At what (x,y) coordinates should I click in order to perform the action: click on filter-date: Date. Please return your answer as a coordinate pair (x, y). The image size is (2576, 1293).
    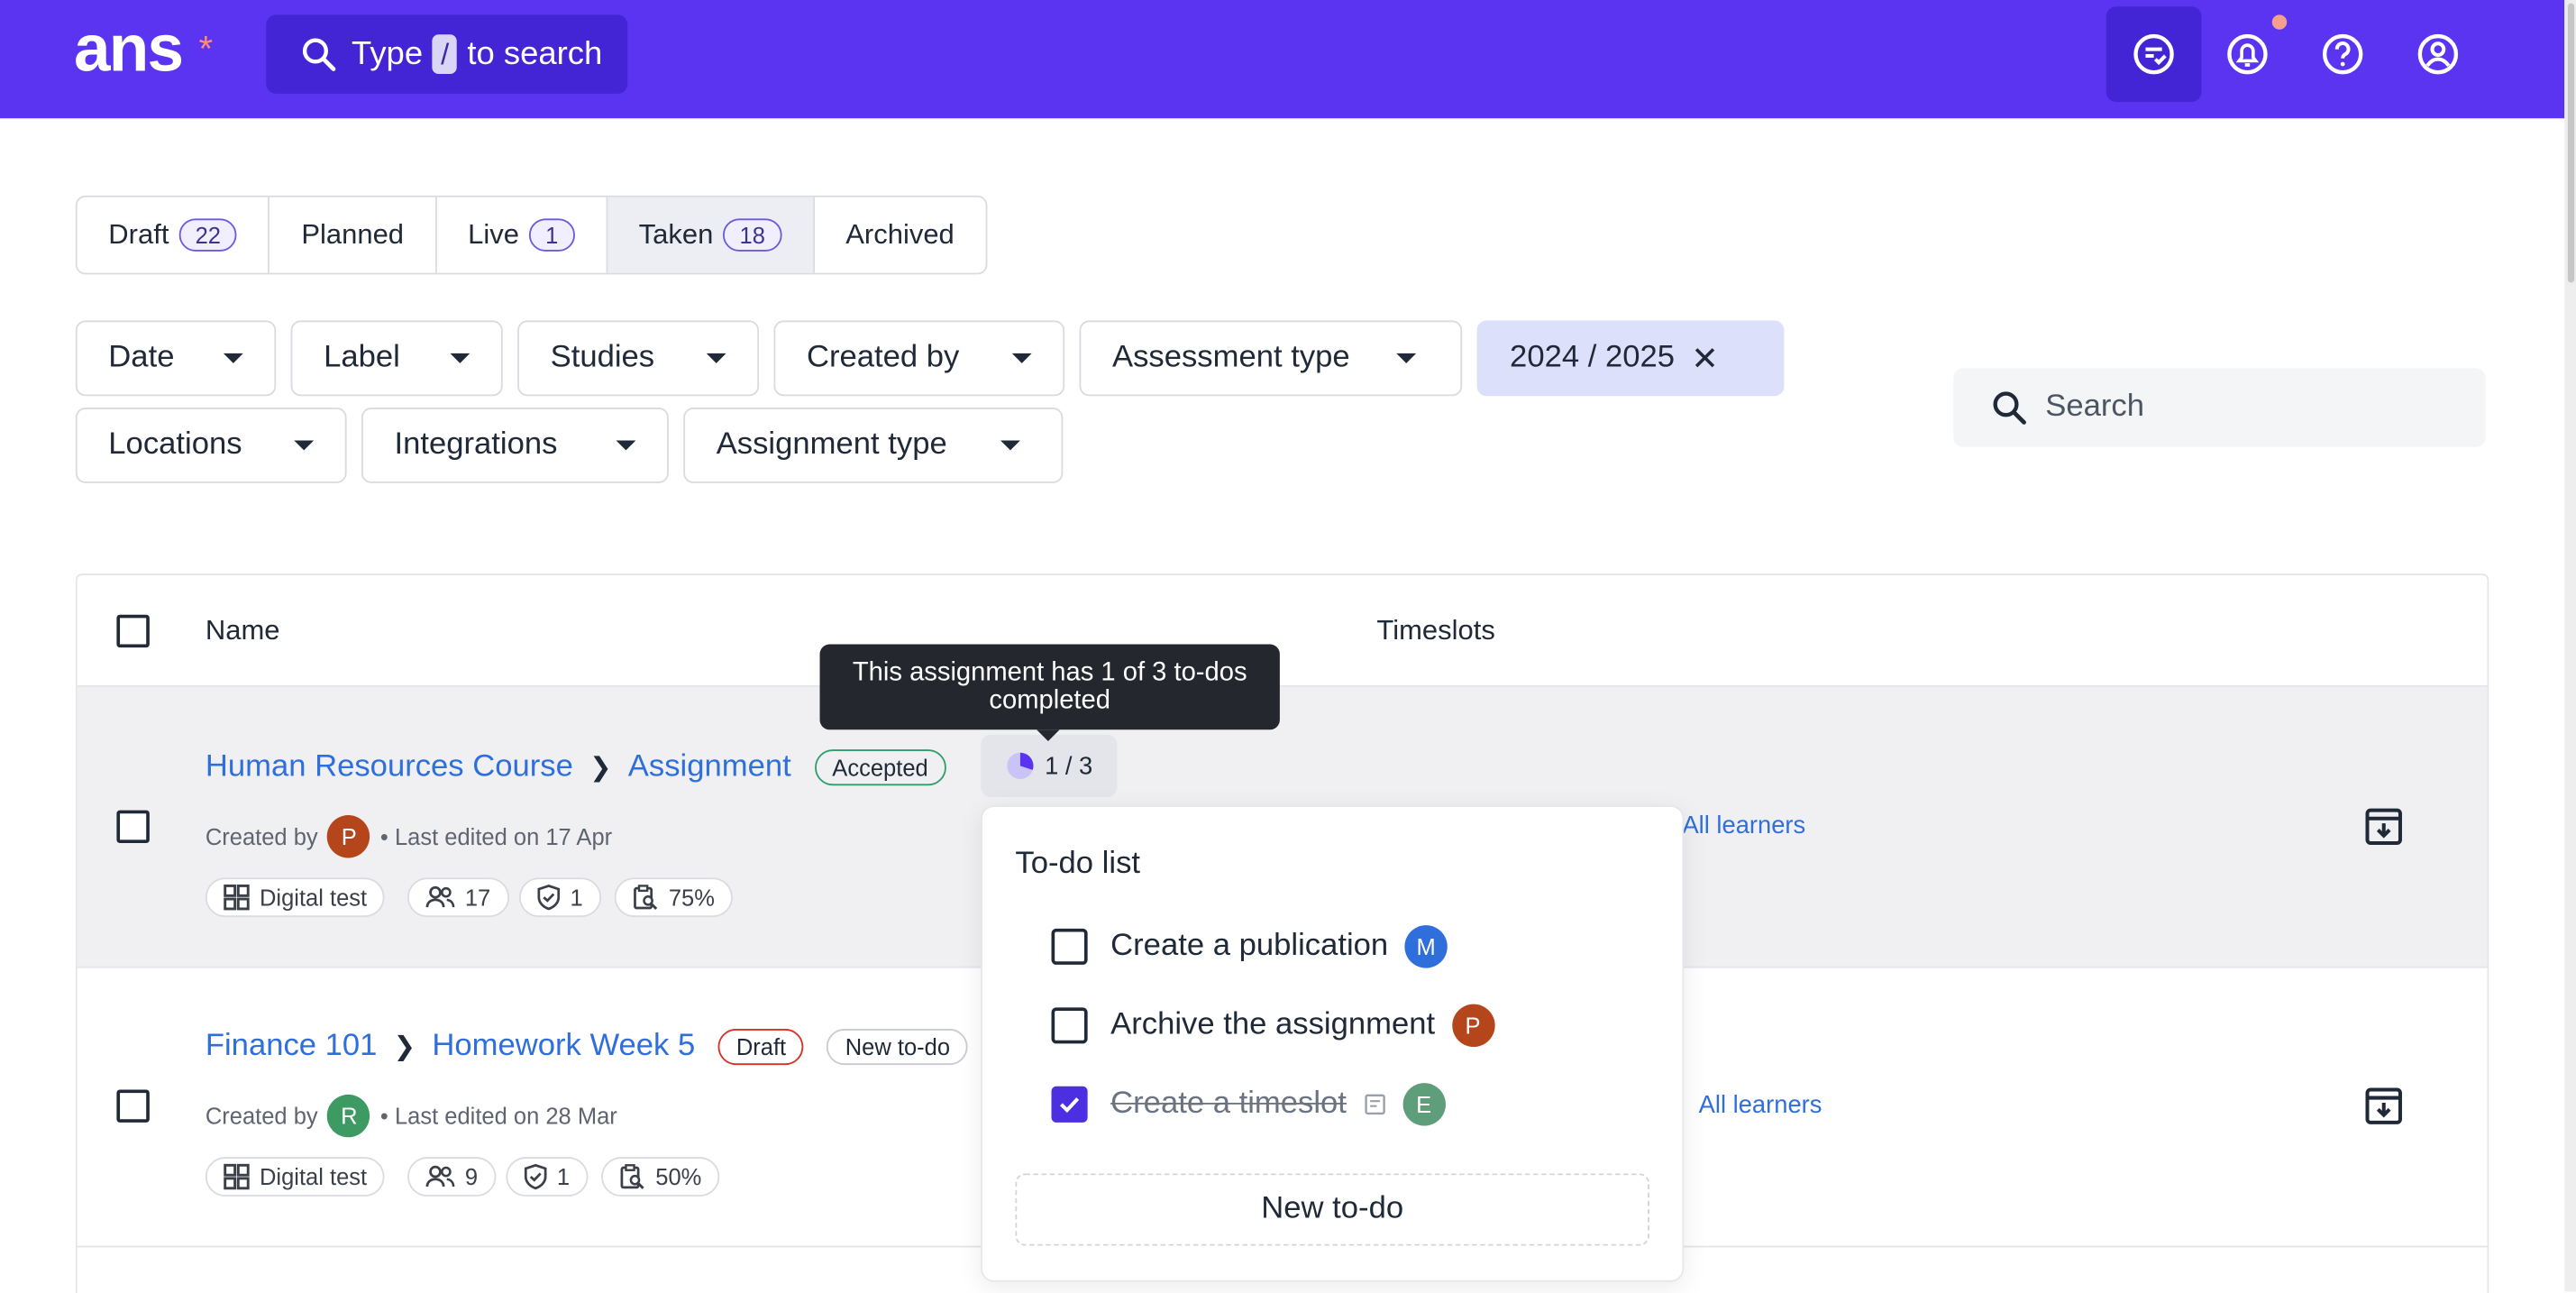
    Looking at the image, I should click on (176, 358).